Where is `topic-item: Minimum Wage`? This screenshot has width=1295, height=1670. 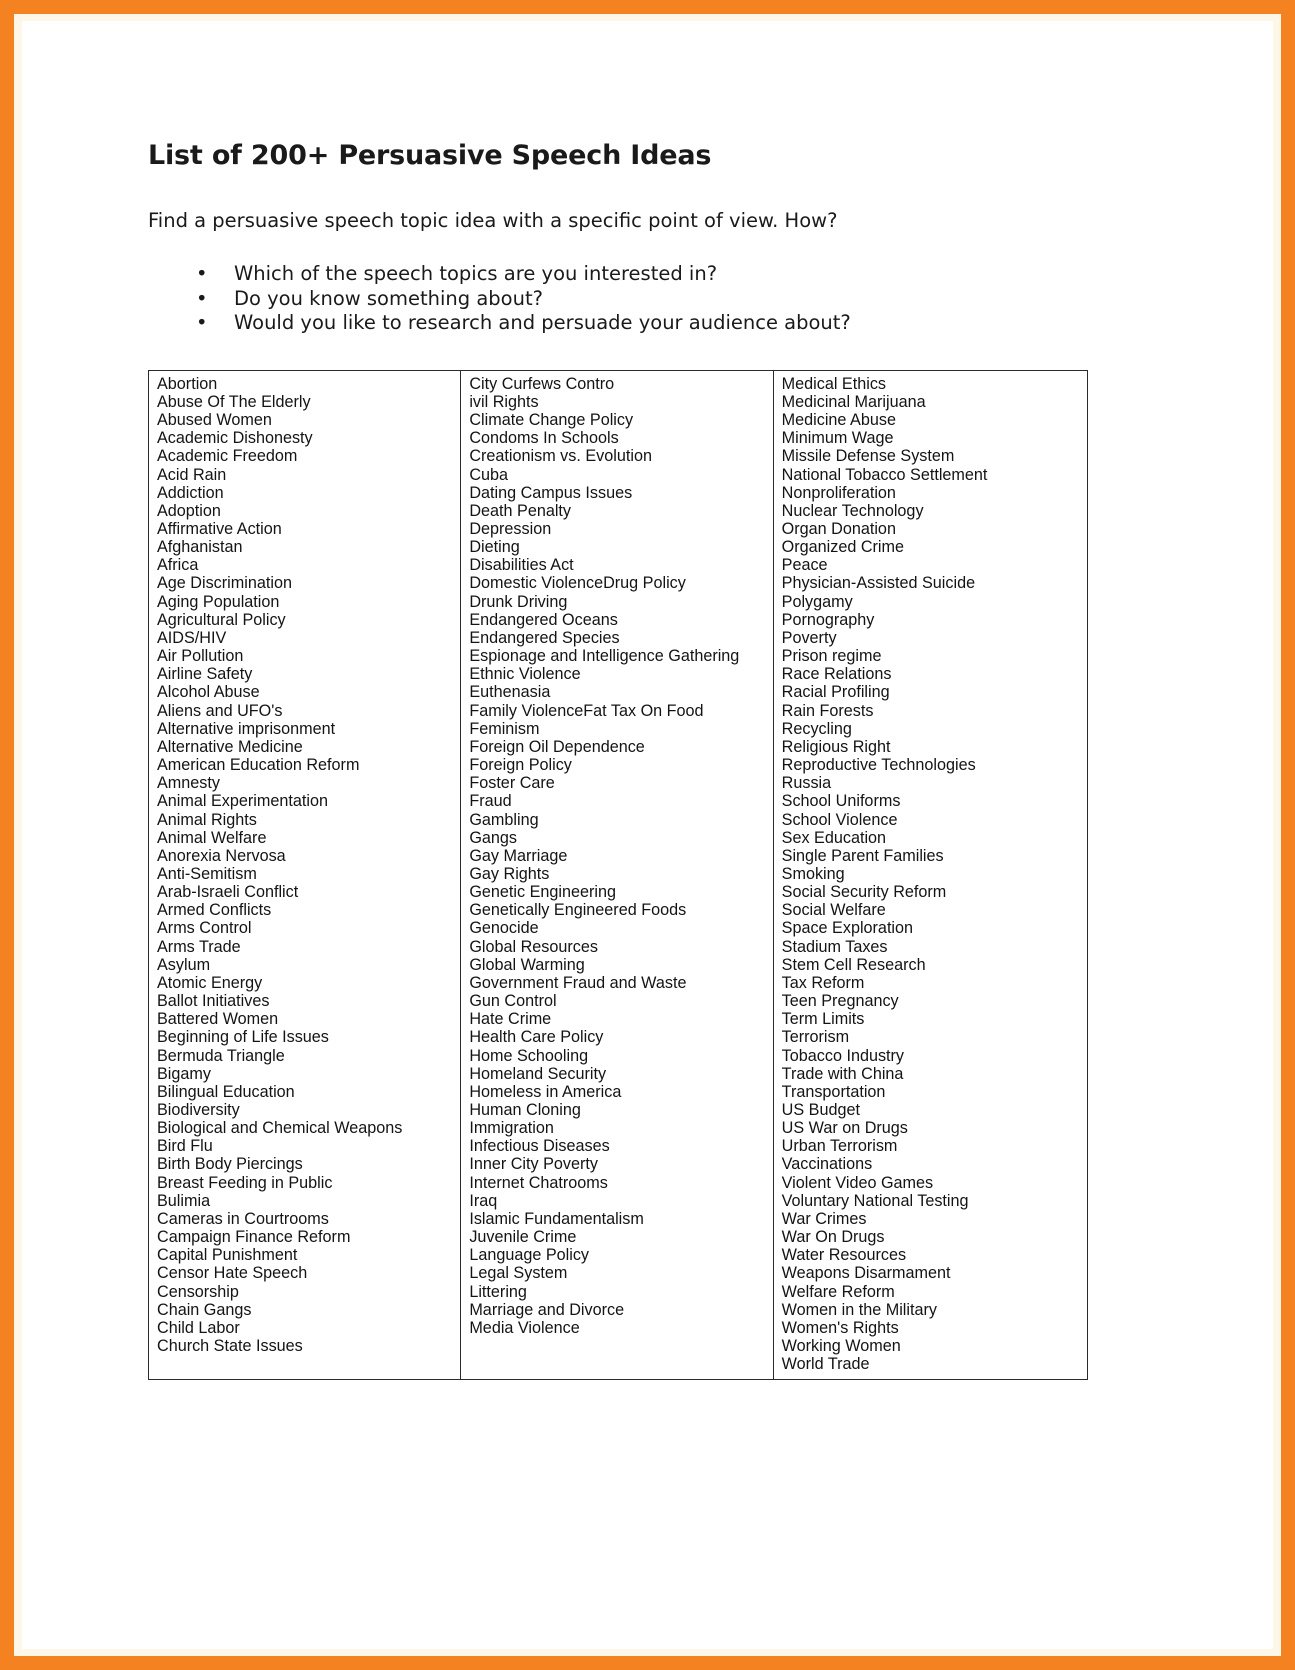 topic-item: Minimum Wage is located at coordinates (837, 438).